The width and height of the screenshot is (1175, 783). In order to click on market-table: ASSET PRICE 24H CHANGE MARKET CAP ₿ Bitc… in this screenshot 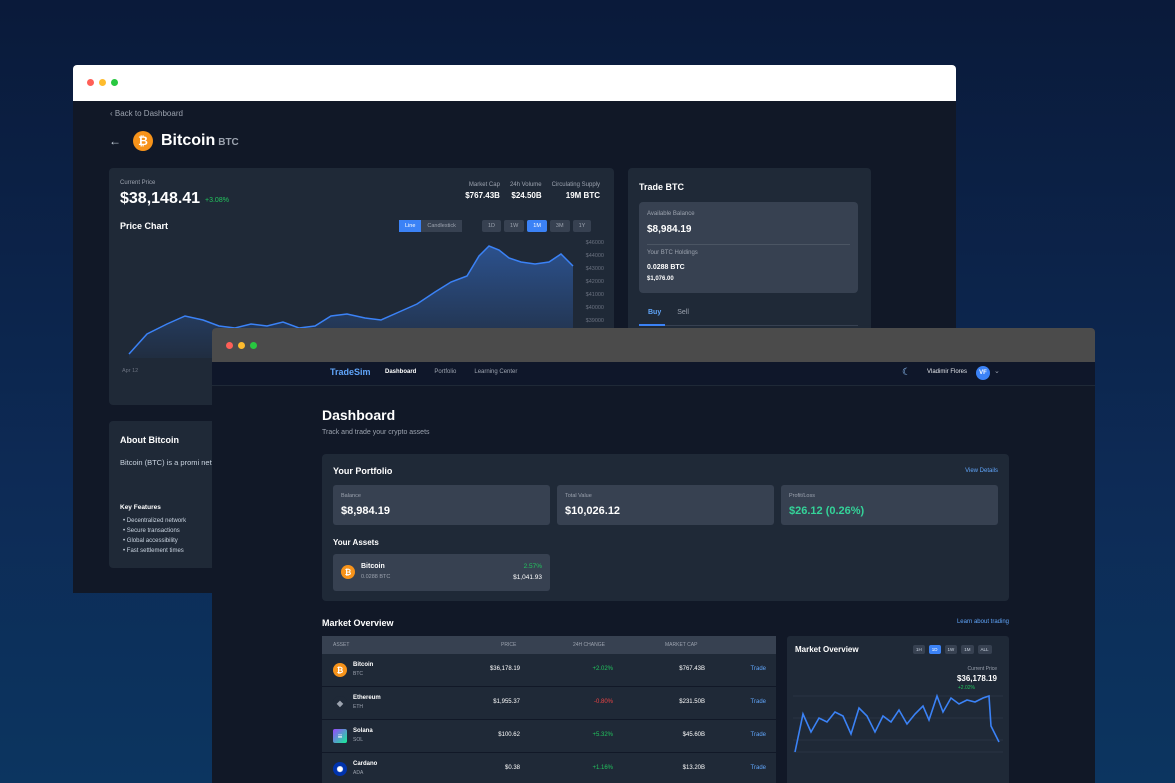, I will do `click(549, 709)`.